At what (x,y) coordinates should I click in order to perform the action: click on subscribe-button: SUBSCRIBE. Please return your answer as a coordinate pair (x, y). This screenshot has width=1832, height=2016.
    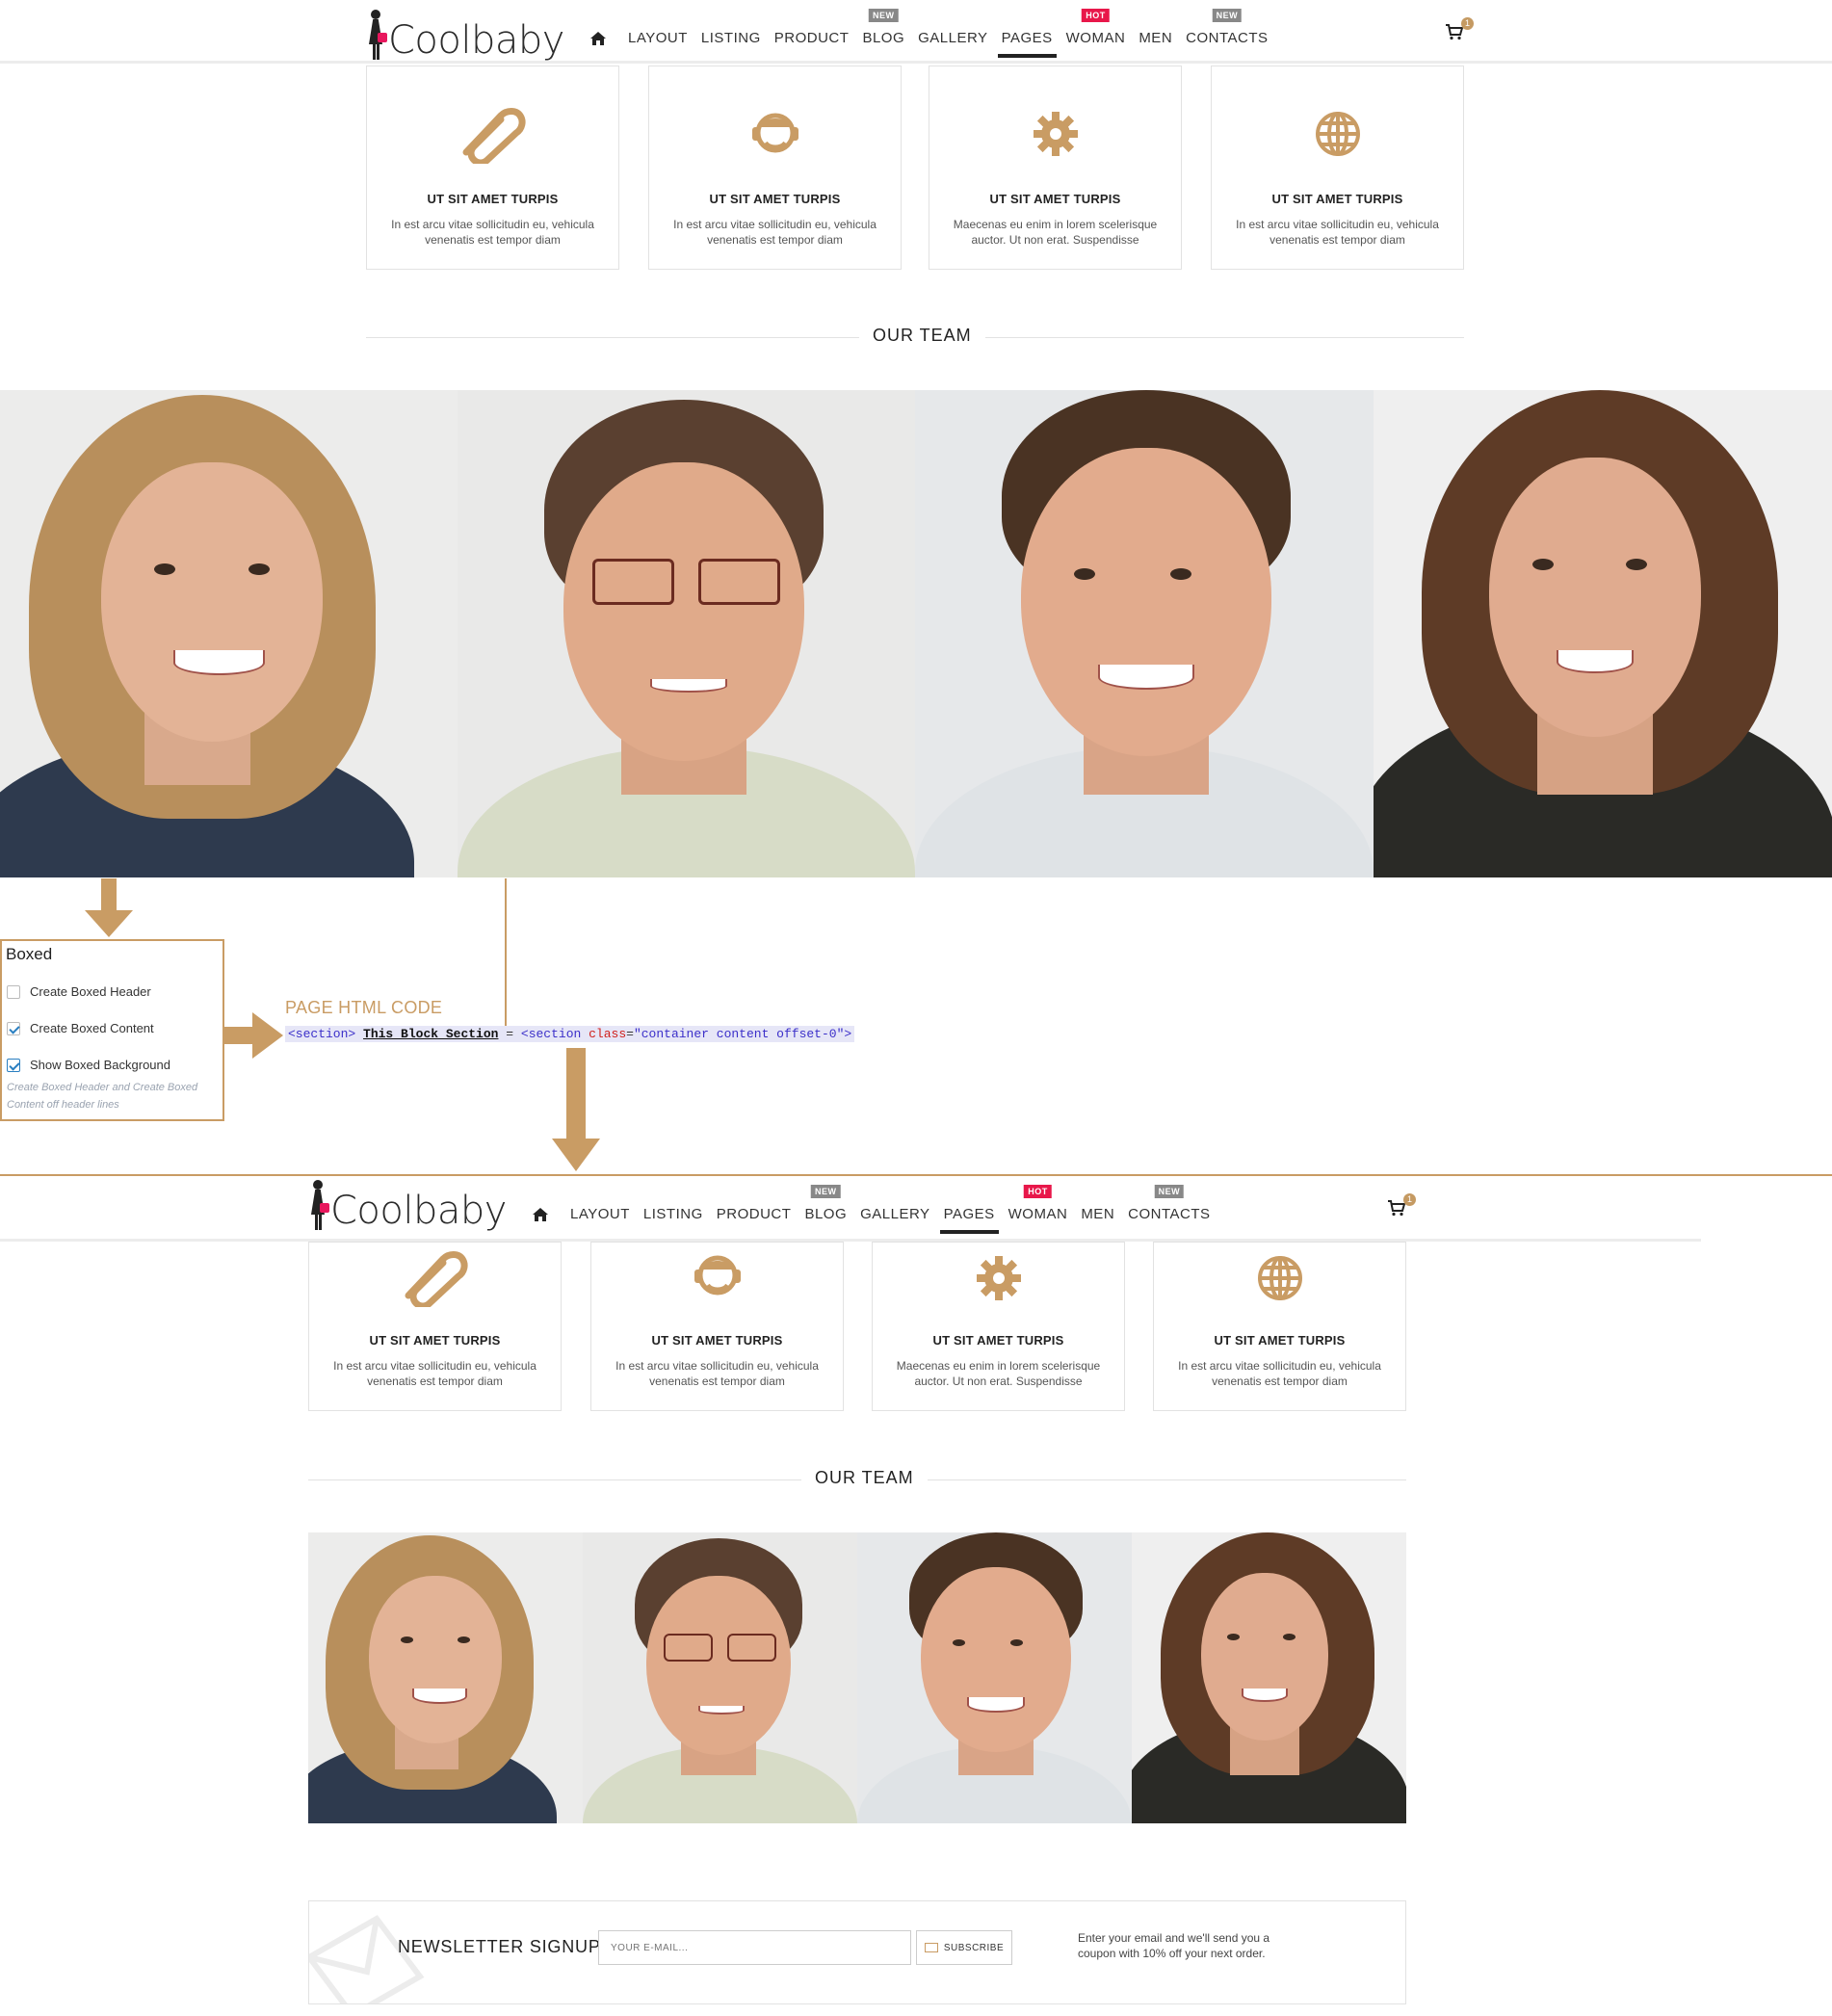
    Looking at the image, I should click on (964, 1947).